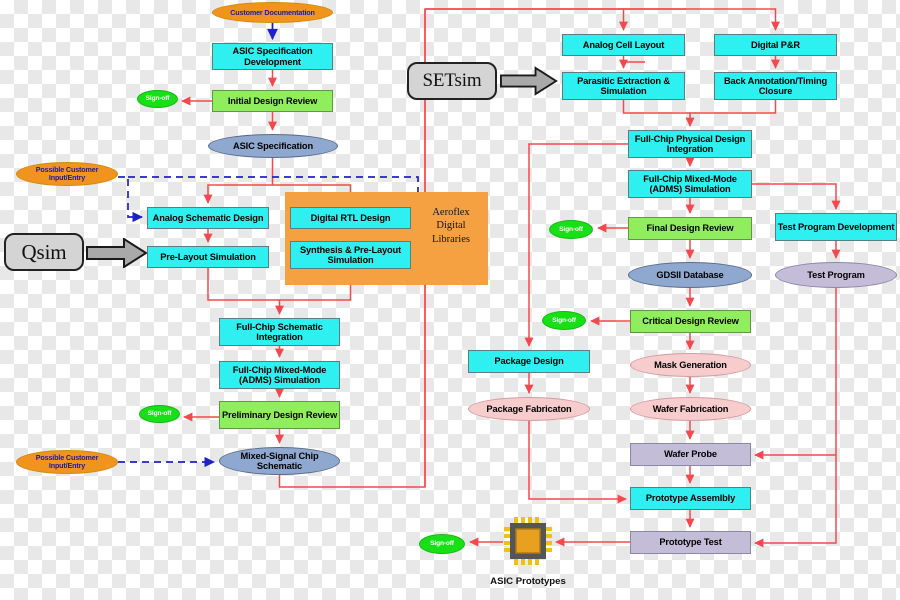  I want to click on flow-node-prototype-test: Prototype Test, so click(690, 542).